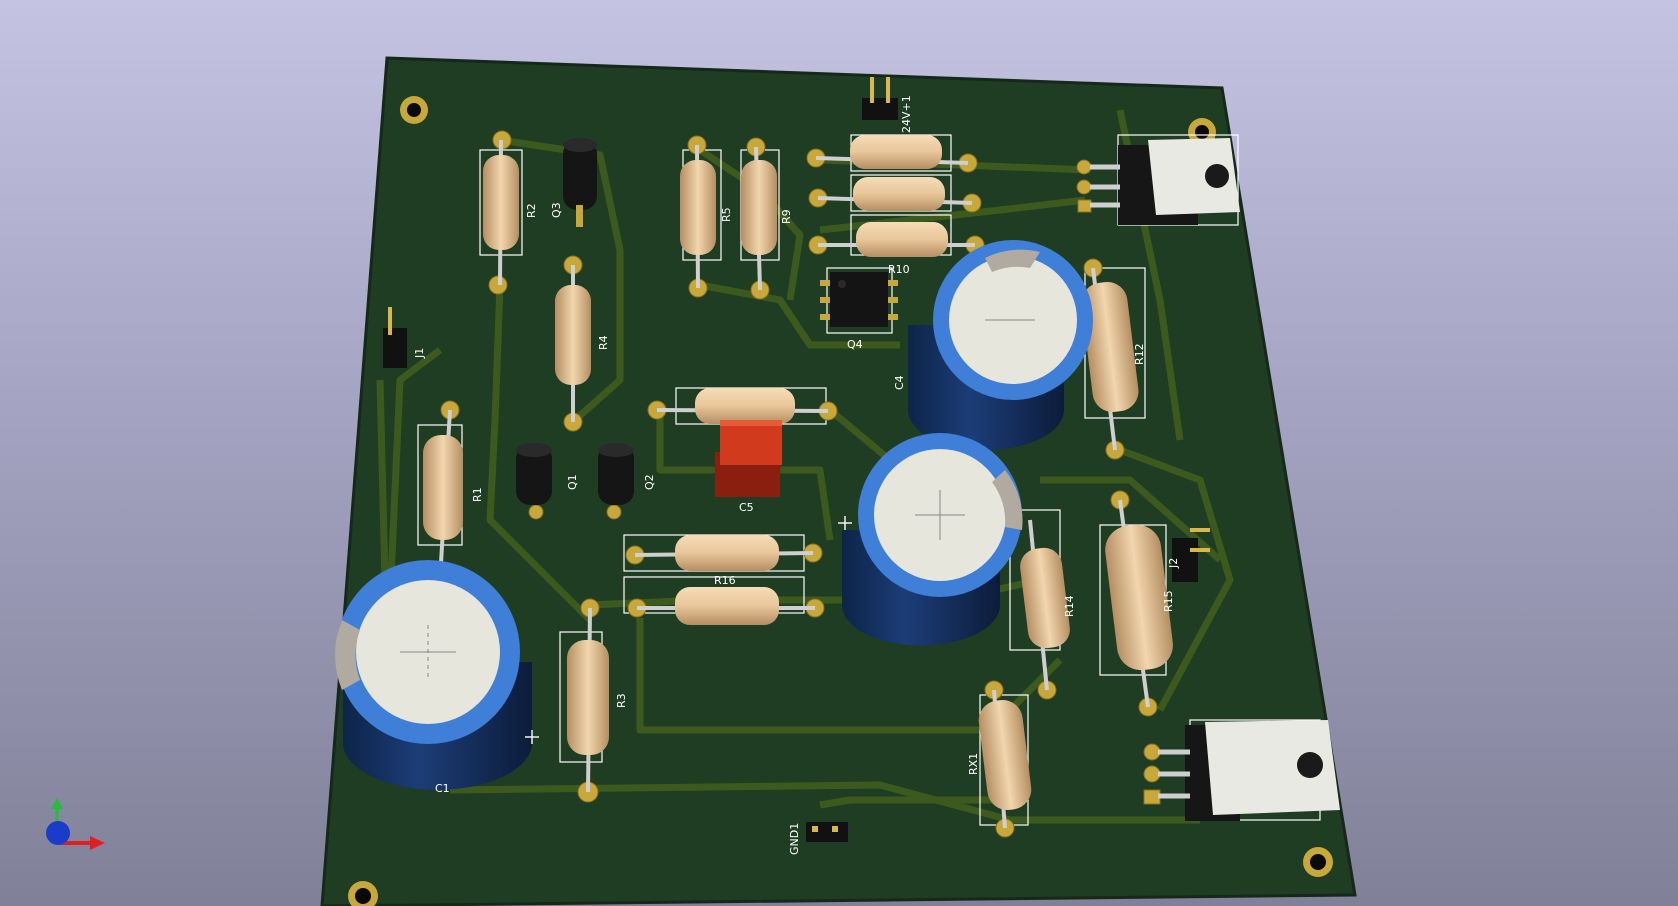  What do you see at coordinates (748, 458) in the screenshot?
I see `capacitor-c5` at bounding box center [748, 458].